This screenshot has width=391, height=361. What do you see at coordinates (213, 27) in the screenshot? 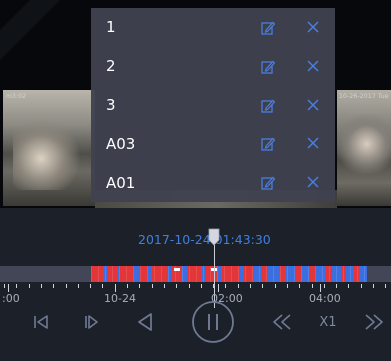
I see `tag-item: 1` at bounding box center [213, 27].